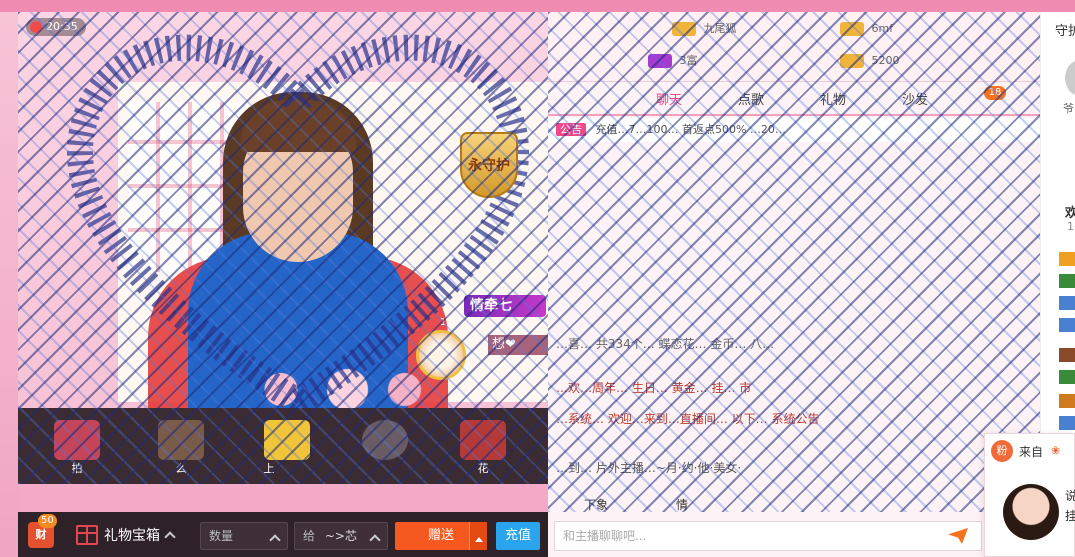 Image resolution: width=1075 pixels, height=557 pixels. Describe the element at coordinates (751, 101) in the screenshot. I see `tab-songs: 点歌` at that location.